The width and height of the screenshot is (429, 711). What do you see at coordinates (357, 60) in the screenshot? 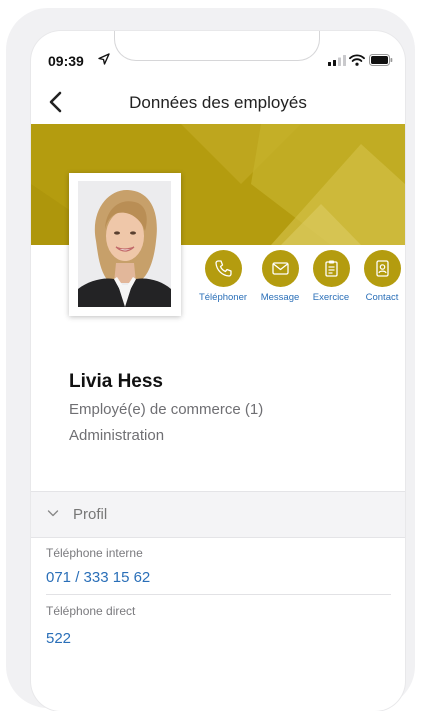
I see `wifi-icon` at bounding box center [357, 60].